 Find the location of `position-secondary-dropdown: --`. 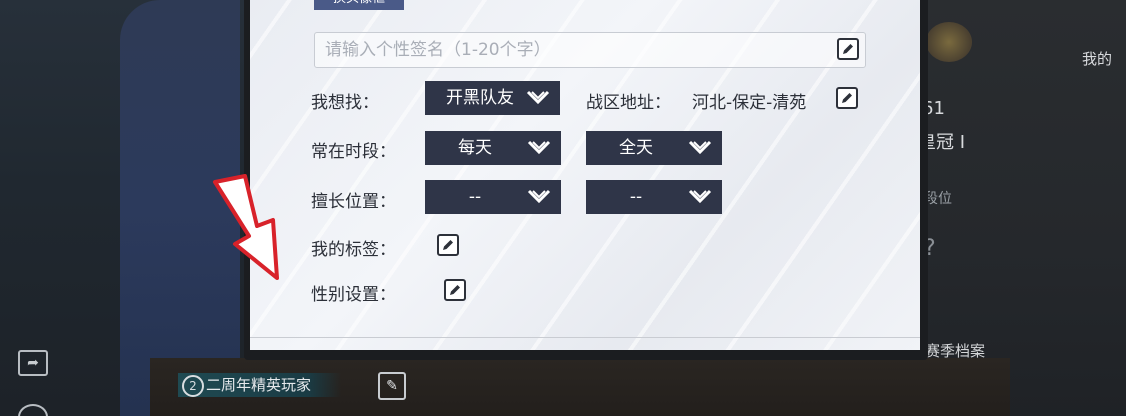

position-secondary-dropdown: -- is located at coordinates (654, 197).